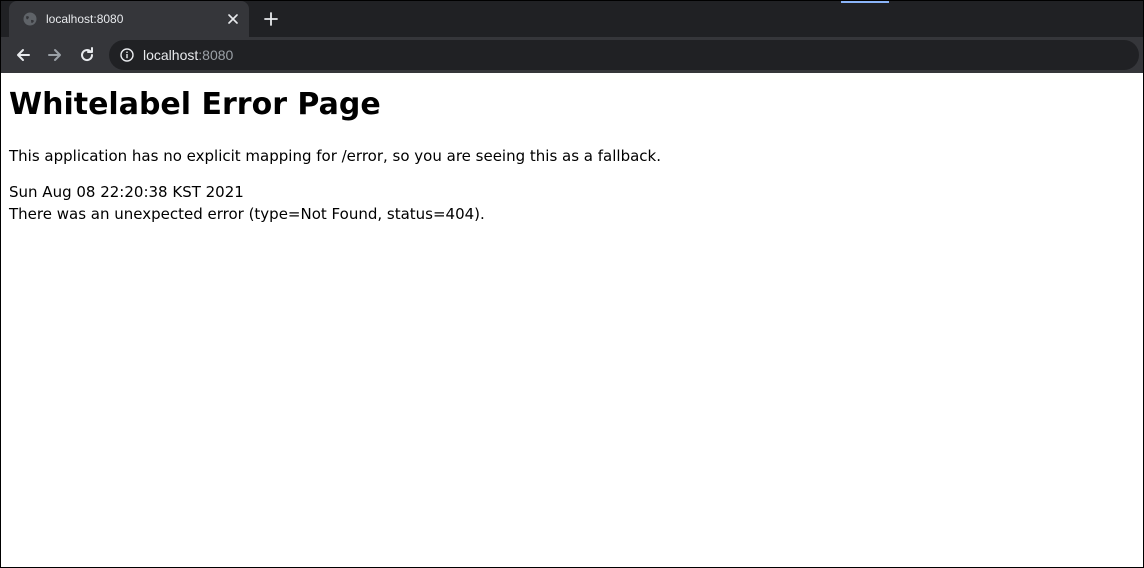 The width and height of the screenshot is (1144, 568). Describe the element at coordinates (171, 55) in the screenshot. I see `address-host: localhost` at that location.